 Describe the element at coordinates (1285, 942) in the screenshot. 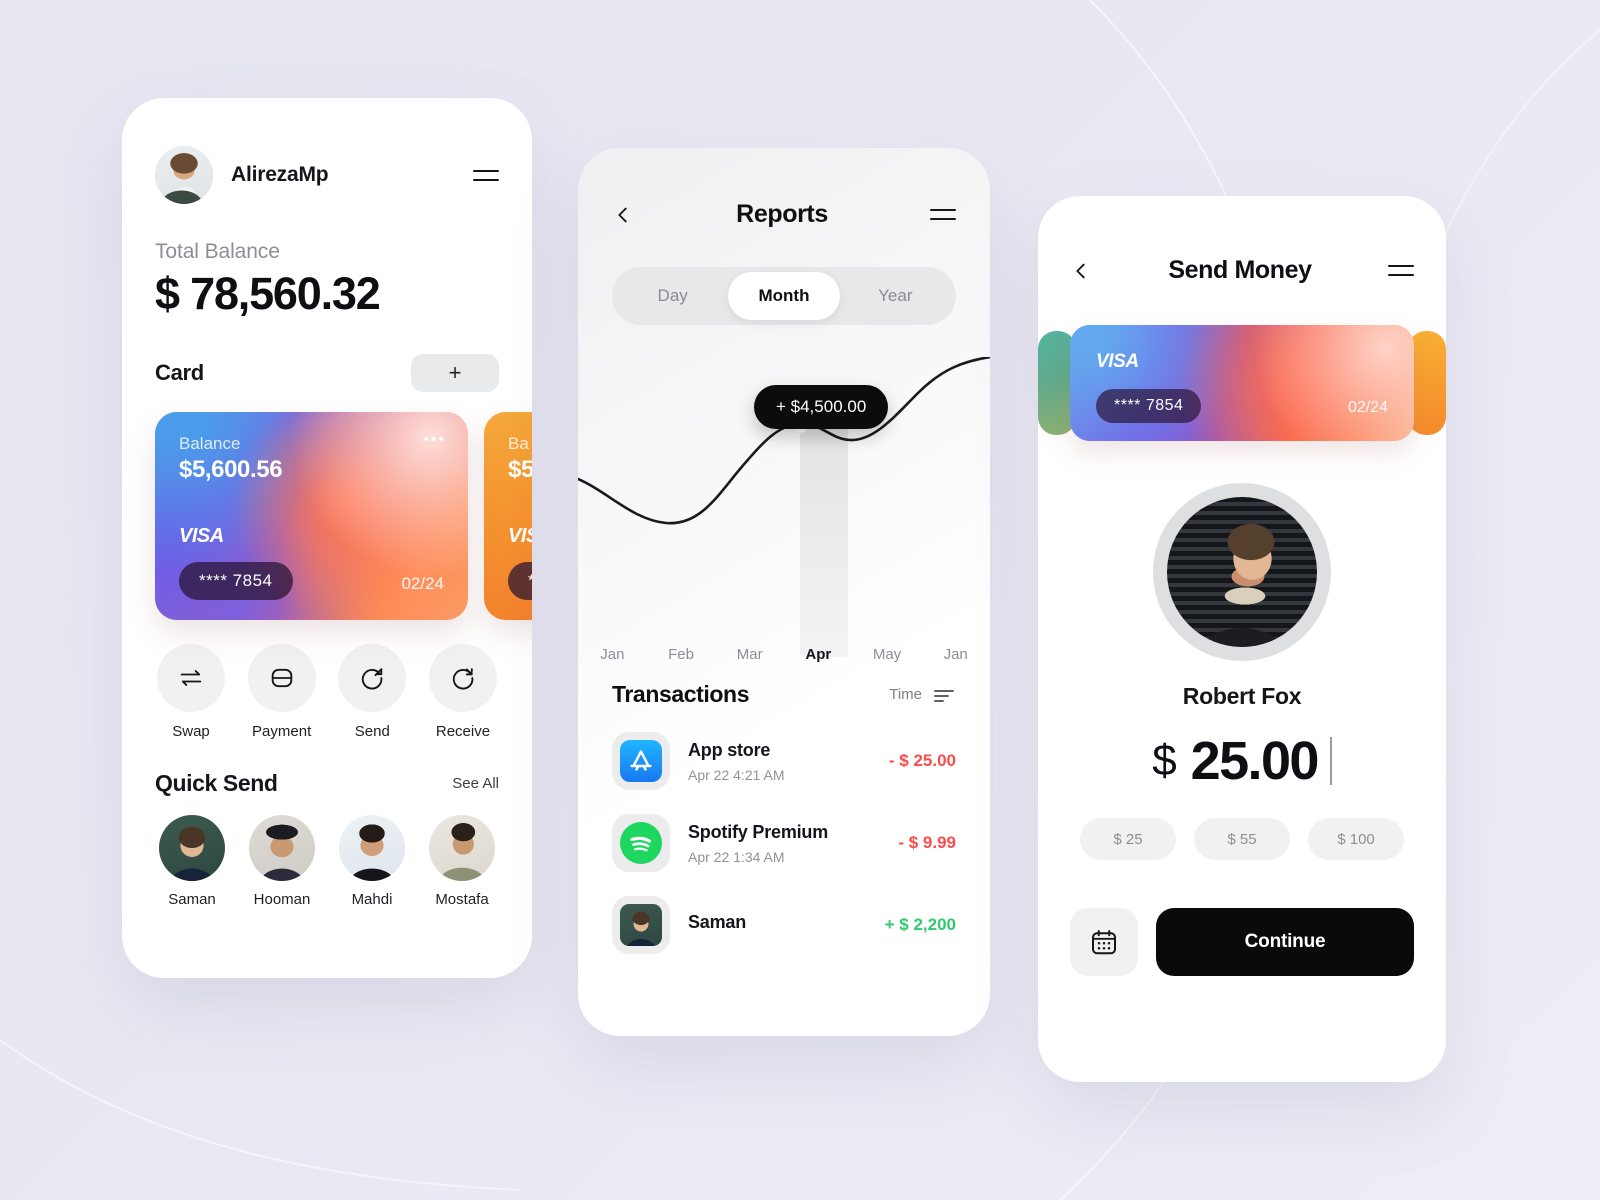

I see `continue-button: Continue` at that location.